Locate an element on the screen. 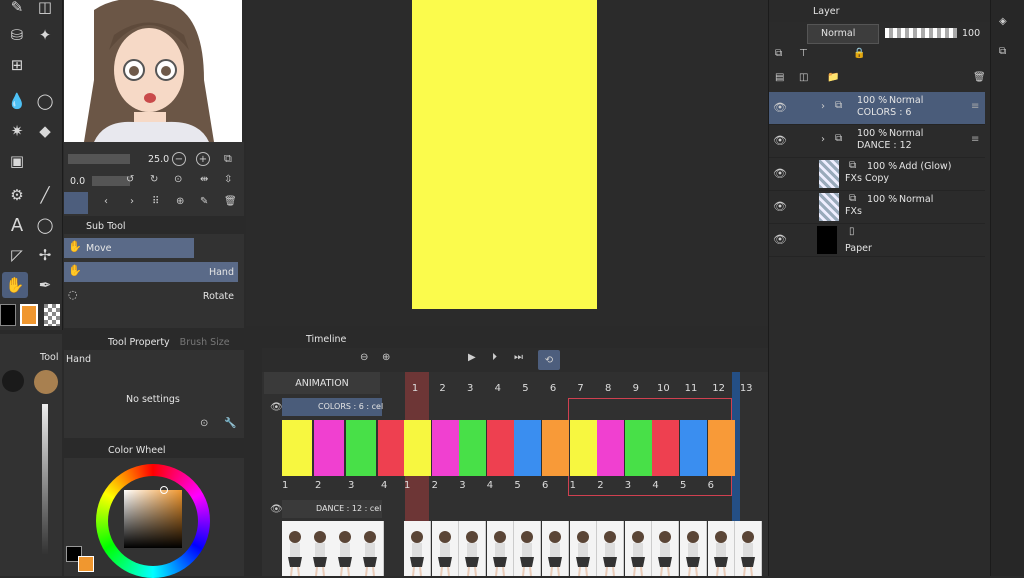 This screenshot has height=578, width=1024. zoom-out-icon: − is located at coordinates (179, 159).